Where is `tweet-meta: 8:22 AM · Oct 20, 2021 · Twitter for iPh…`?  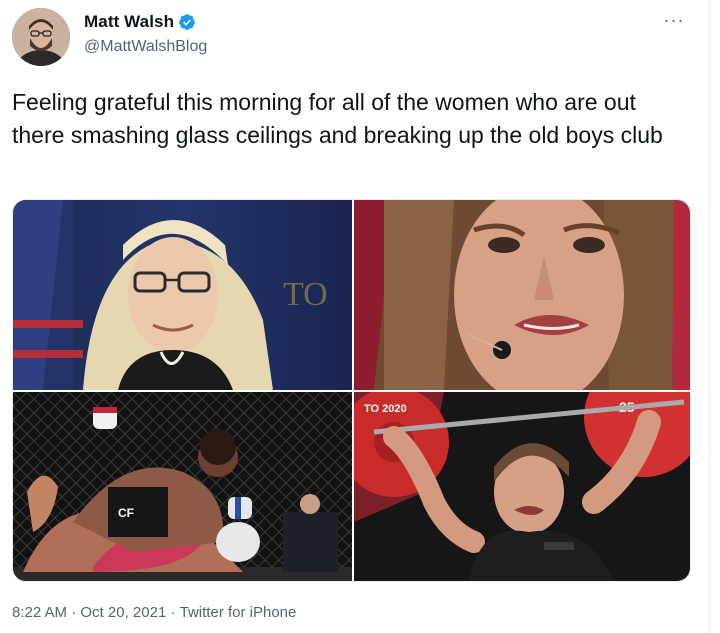
tweet-meta: 8:22 AM · Oct 20, 2021 · Twitter for iPh… is located at coordinates (154, 612).